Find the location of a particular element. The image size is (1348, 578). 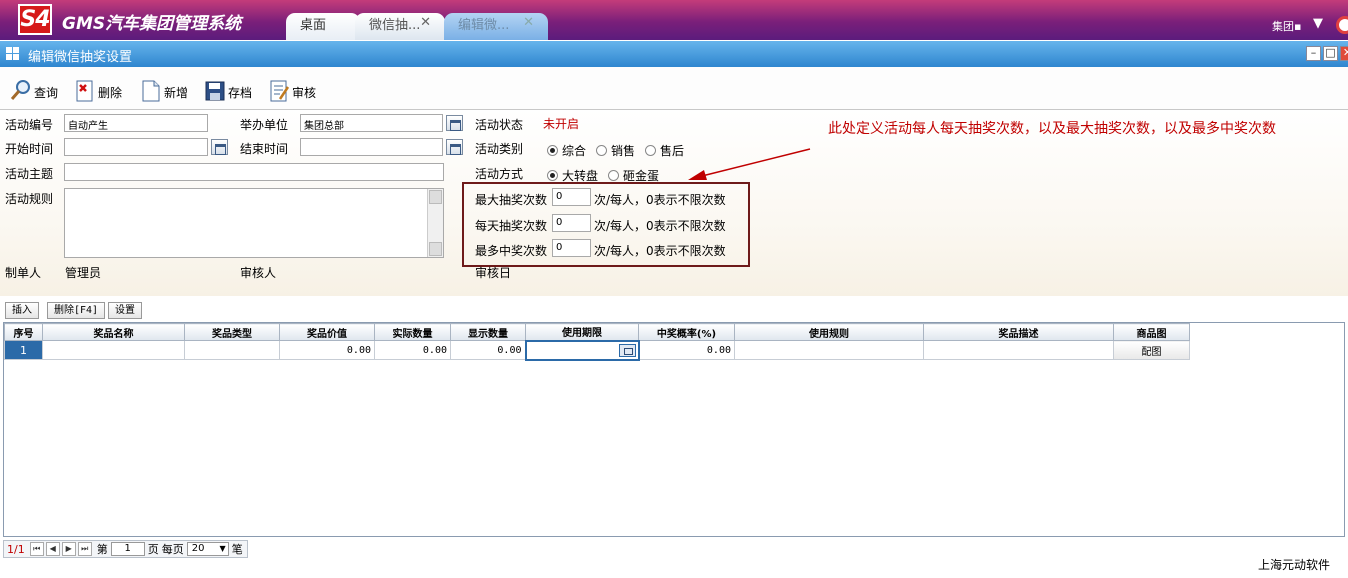

column-header: 中奖概率(%) is located at coordinates (686, 332).